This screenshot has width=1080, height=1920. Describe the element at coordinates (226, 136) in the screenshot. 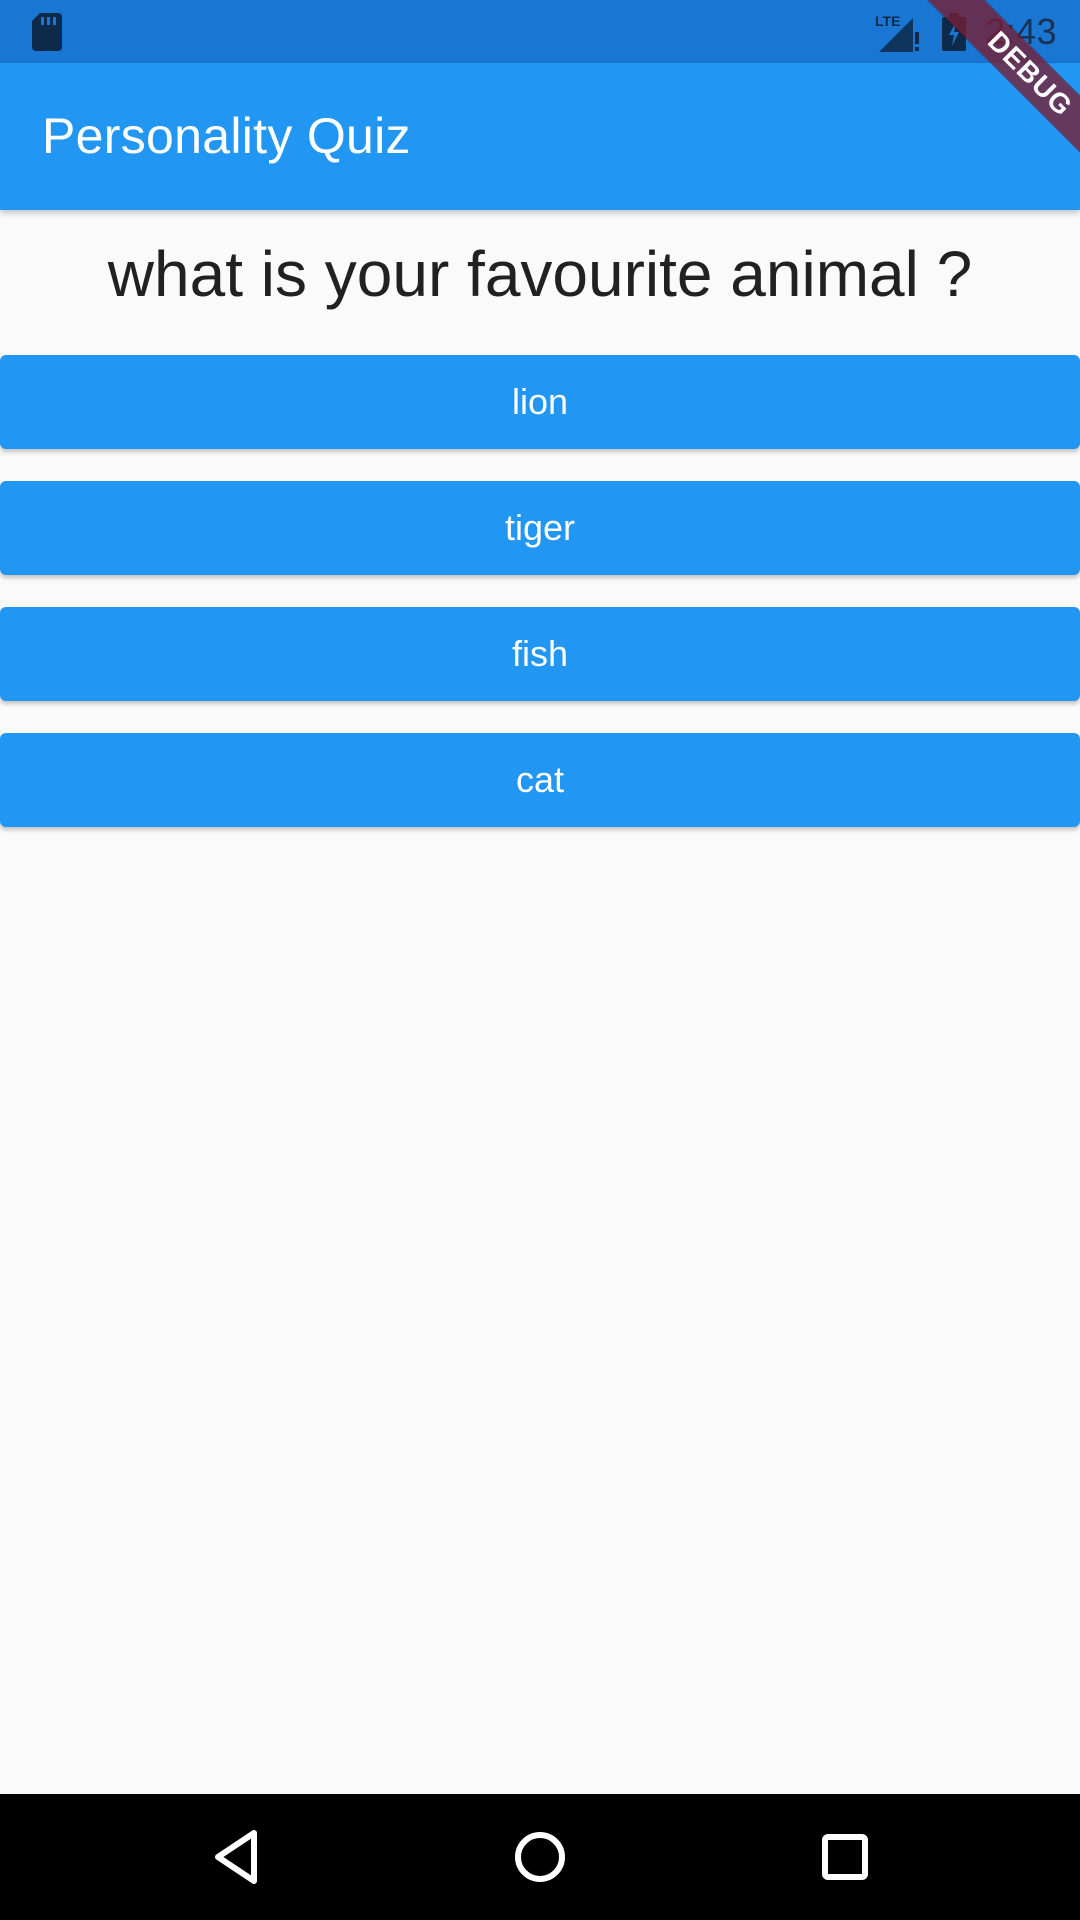

I see `app-title: Personality Quiz` at that location.